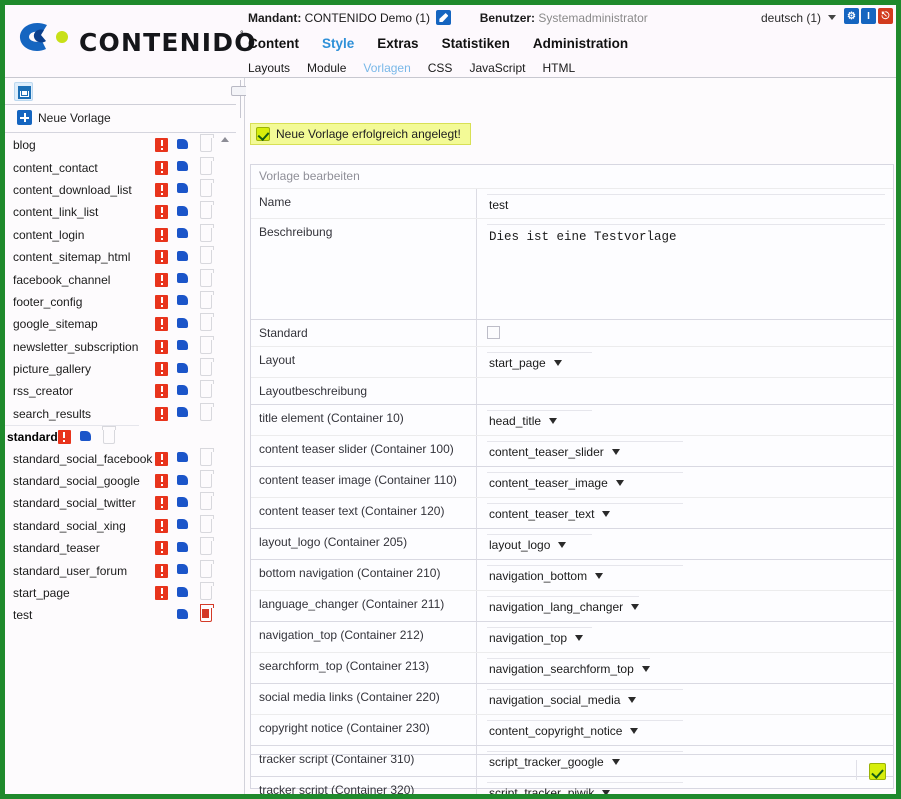  I want to click on nav-main-style: Style, so click(338, 43).